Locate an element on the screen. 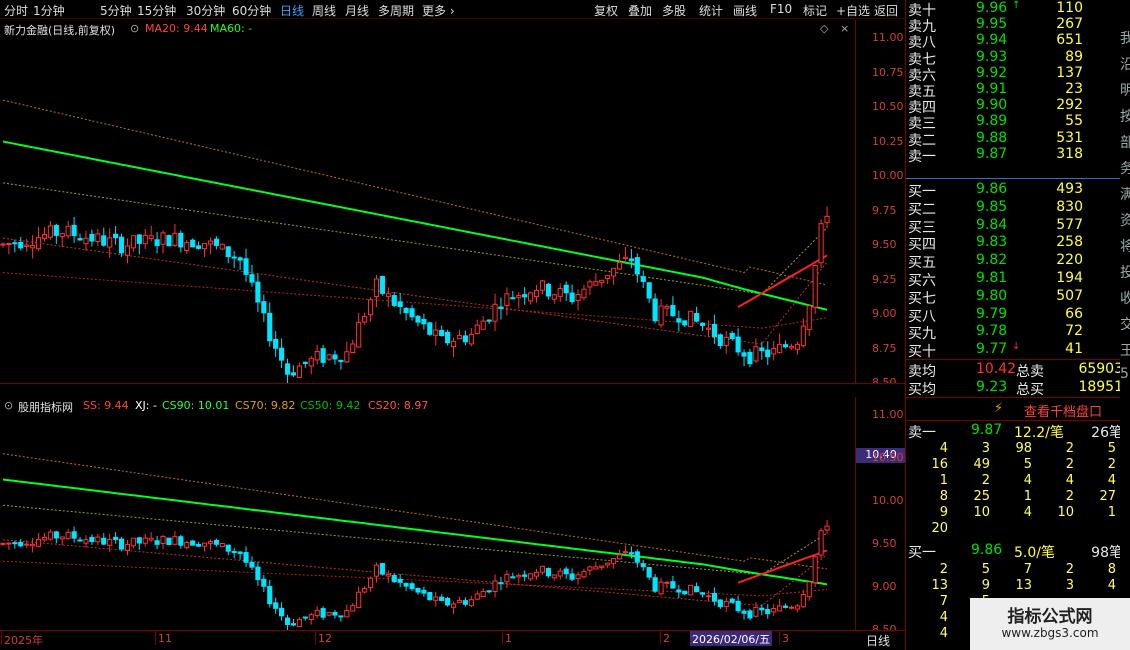 This screenshot has width=1130, height=650. toolbar-item: 多周期 is located at coordinates (396, 10).